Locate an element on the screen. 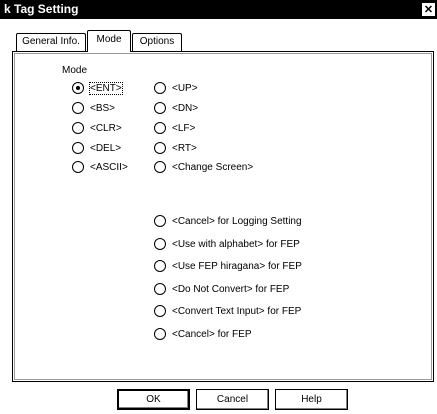 The width and height of the screenshot is (437, 414). radio-dn: <DN> is located at coordinates (176, 108).